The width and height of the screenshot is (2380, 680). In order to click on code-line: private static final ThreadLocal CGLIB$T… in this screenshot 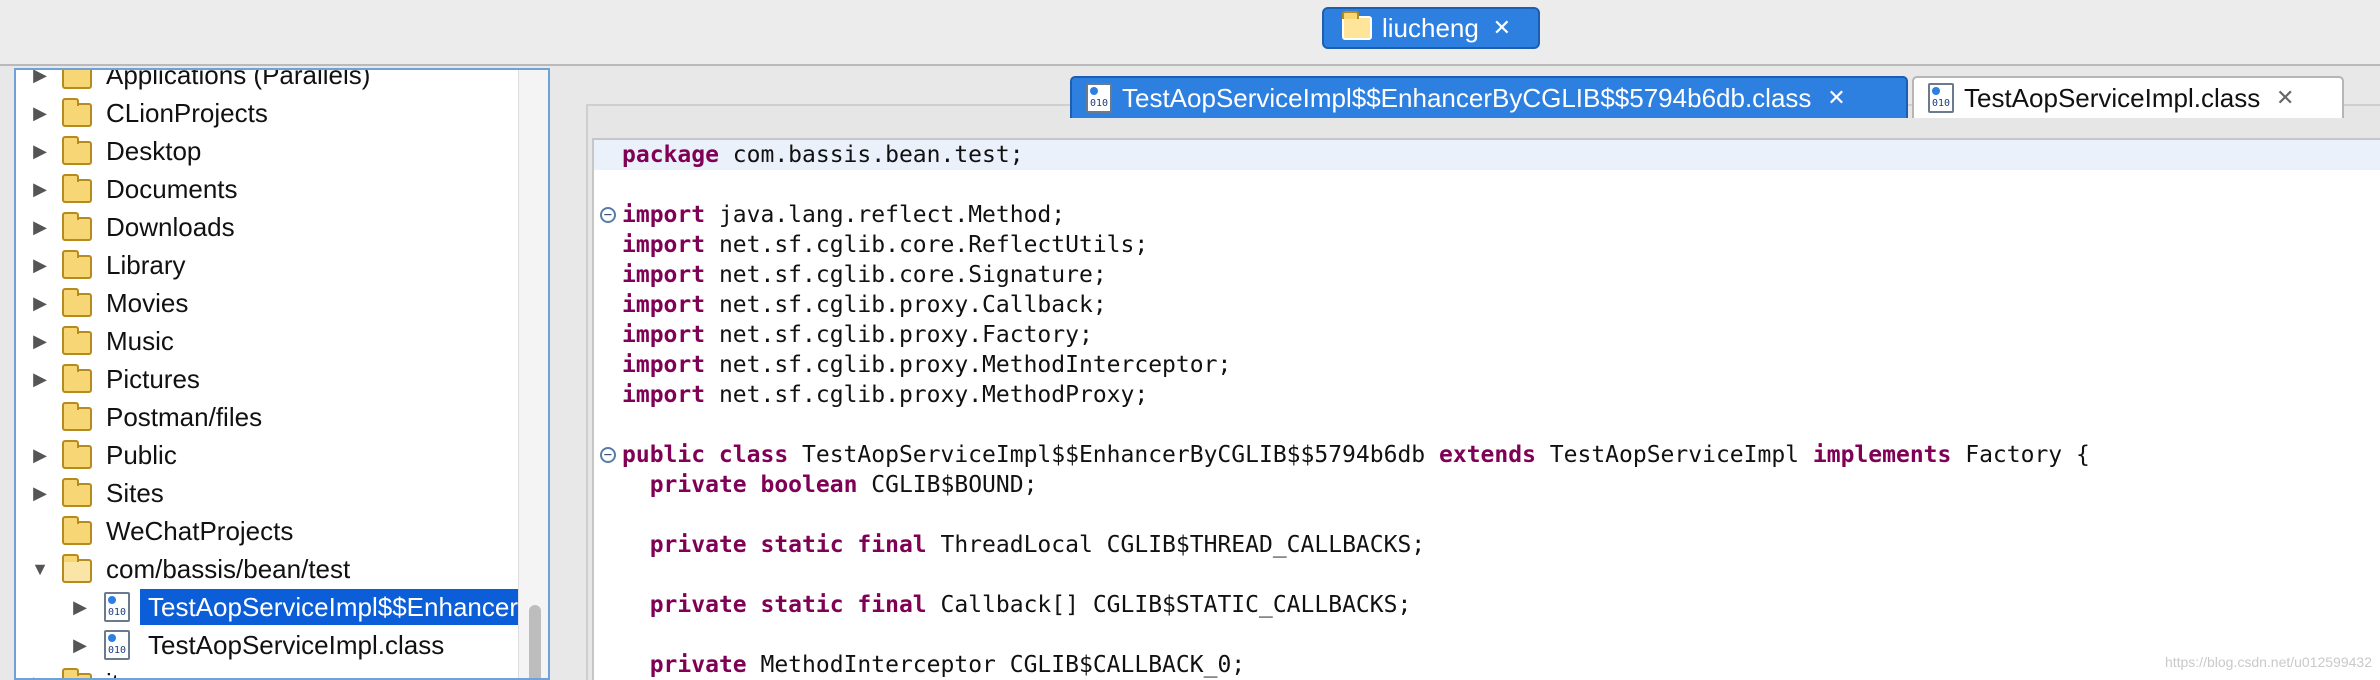, I will do `click(1487, 545)`.